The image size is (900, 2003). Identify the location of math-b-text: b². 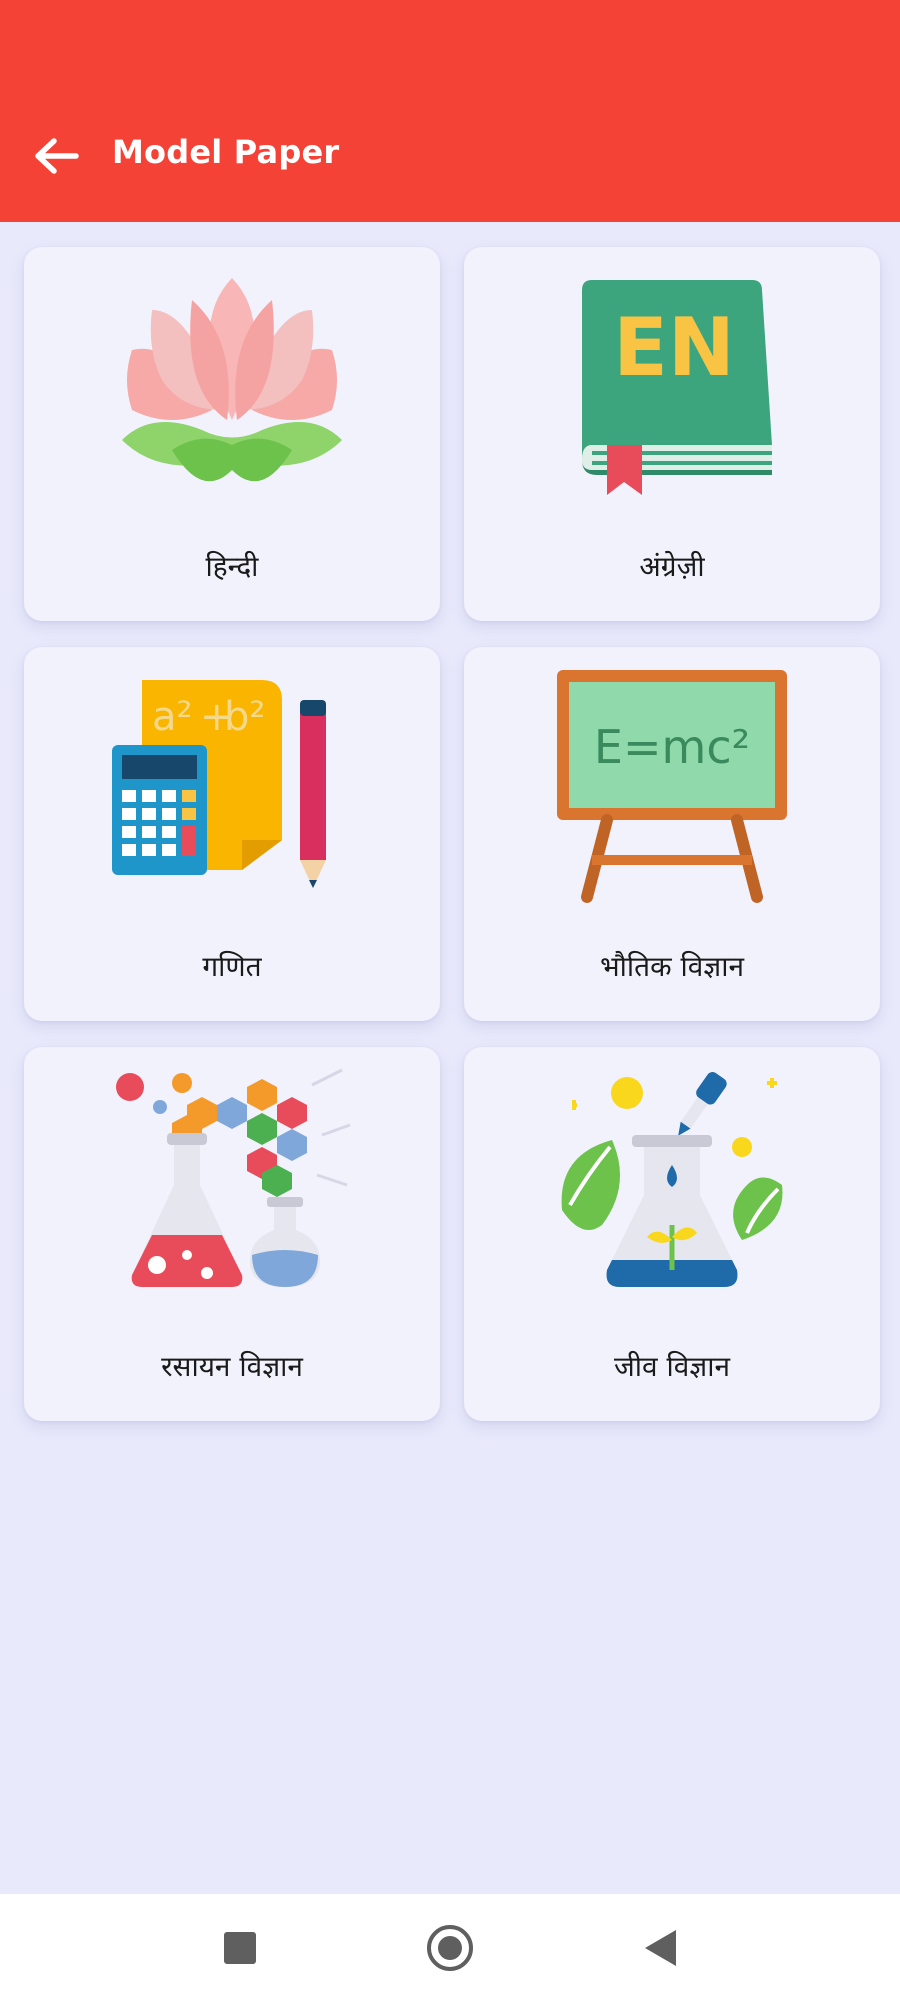
(244, 717).